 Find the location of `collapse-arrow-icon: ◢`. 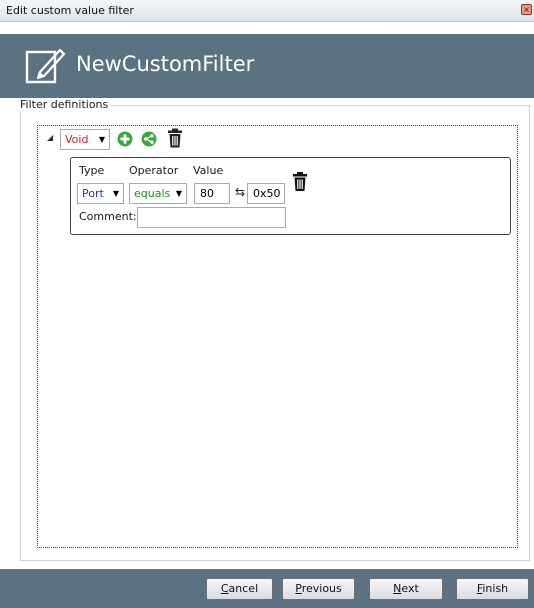

collapse-arrow-icon: ◢ is located at coordinates (50, 137).